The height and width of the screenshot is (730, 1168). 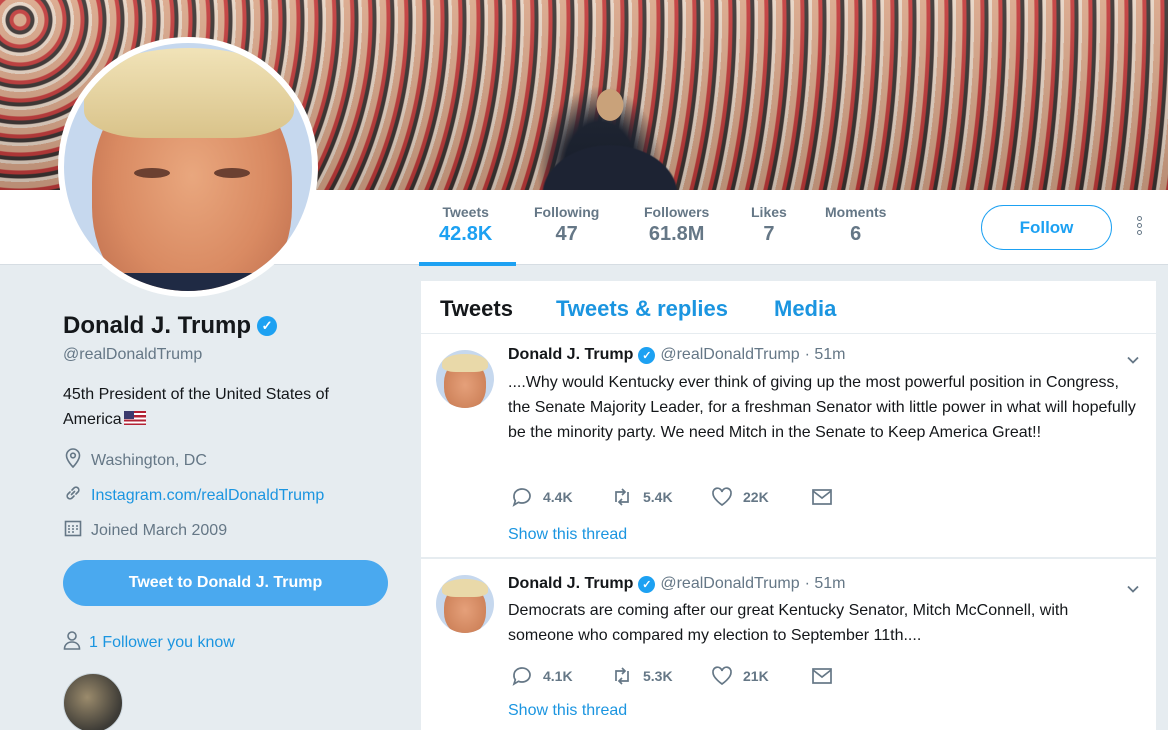 I want to click on stat-label: Likes, so click(x=769, y=212).